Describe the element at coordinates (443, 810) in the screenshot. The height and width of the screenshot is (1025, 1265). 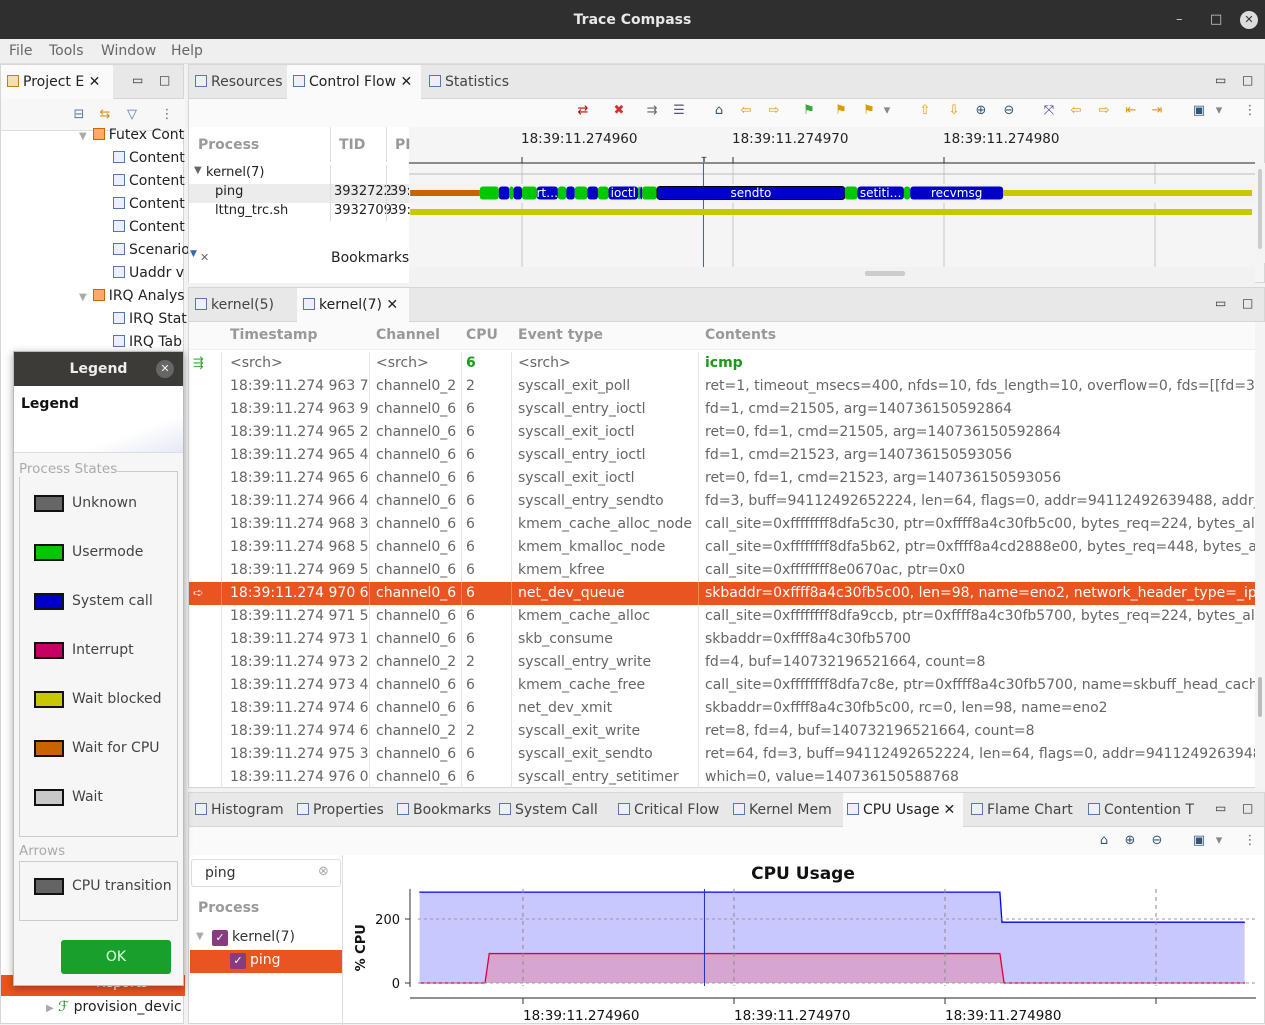
I see `tab-bookmarks: Bookmarks` at that location.